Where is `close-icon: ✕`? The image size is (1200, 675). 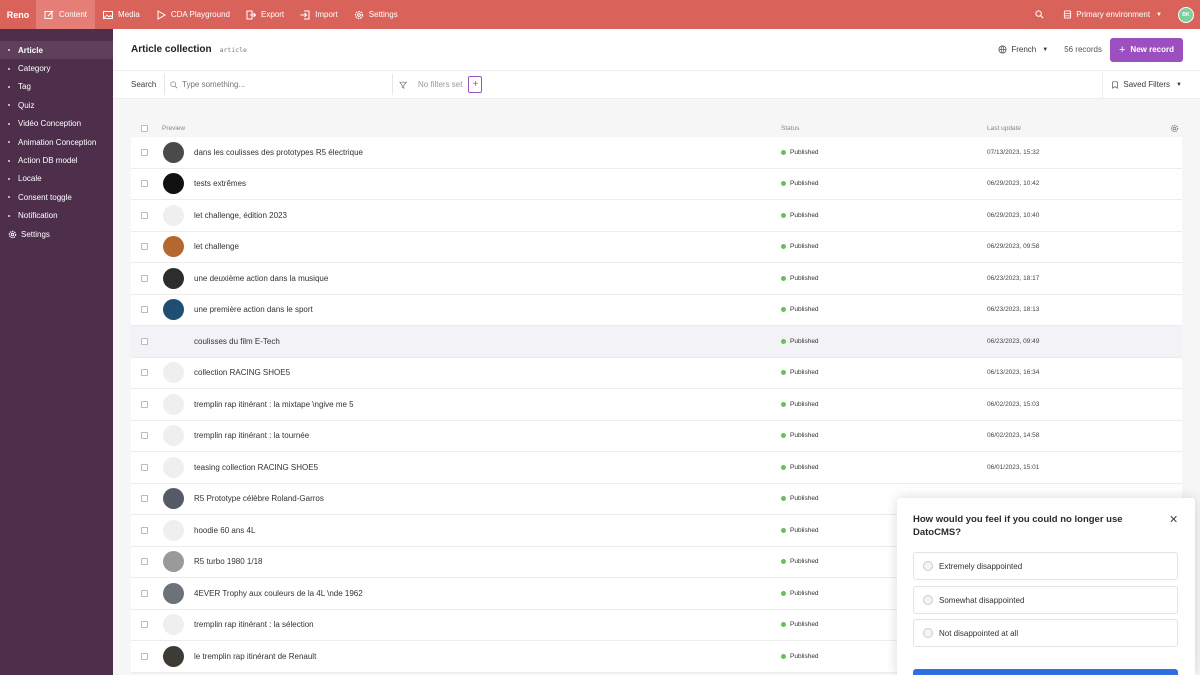
close-icon: ✕ is located at coordinates (1173, 519).